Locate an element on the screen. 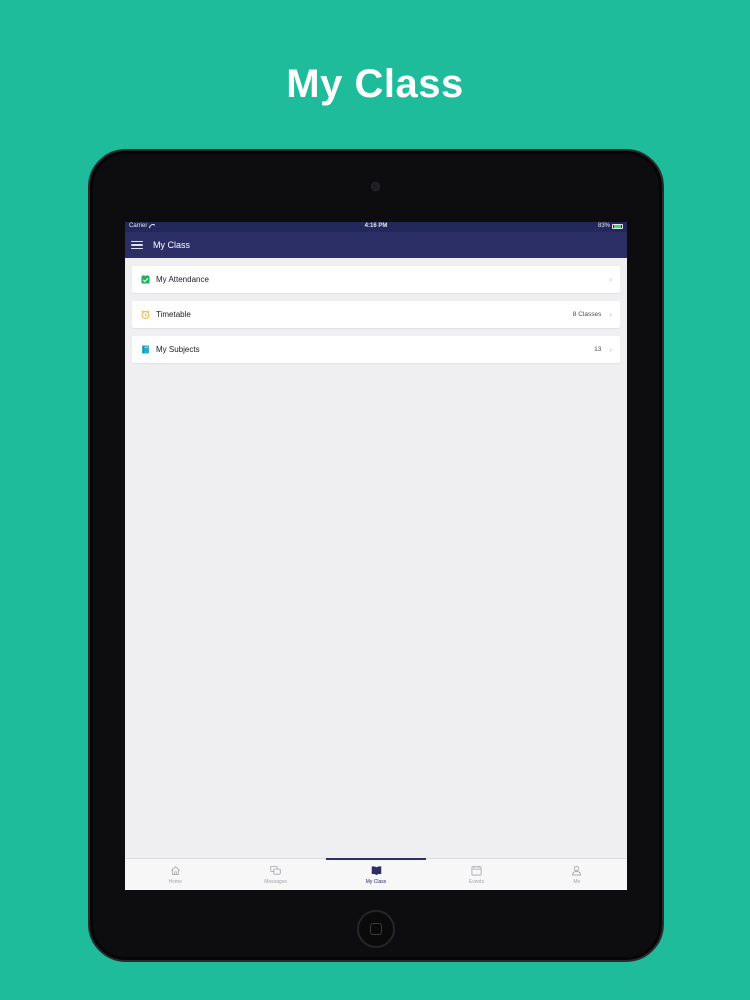 This screenshot has height=1000, width=750. tab-events: Events is located at coordinates (476, 874).